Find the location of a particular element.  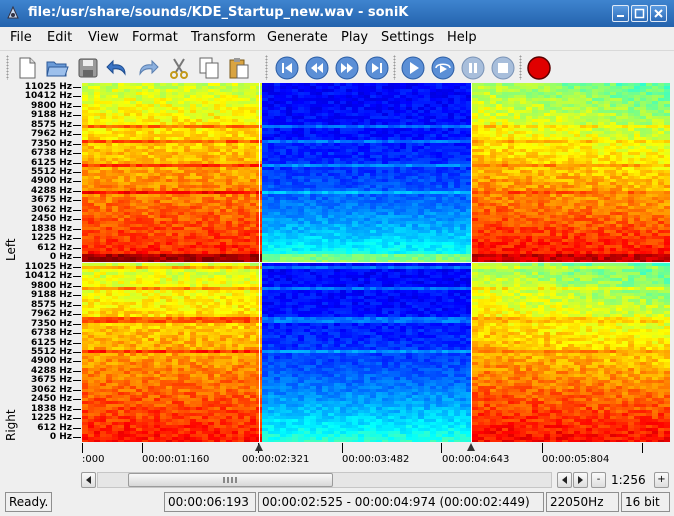

menu-play: Play is located at coordinates (354, 37).